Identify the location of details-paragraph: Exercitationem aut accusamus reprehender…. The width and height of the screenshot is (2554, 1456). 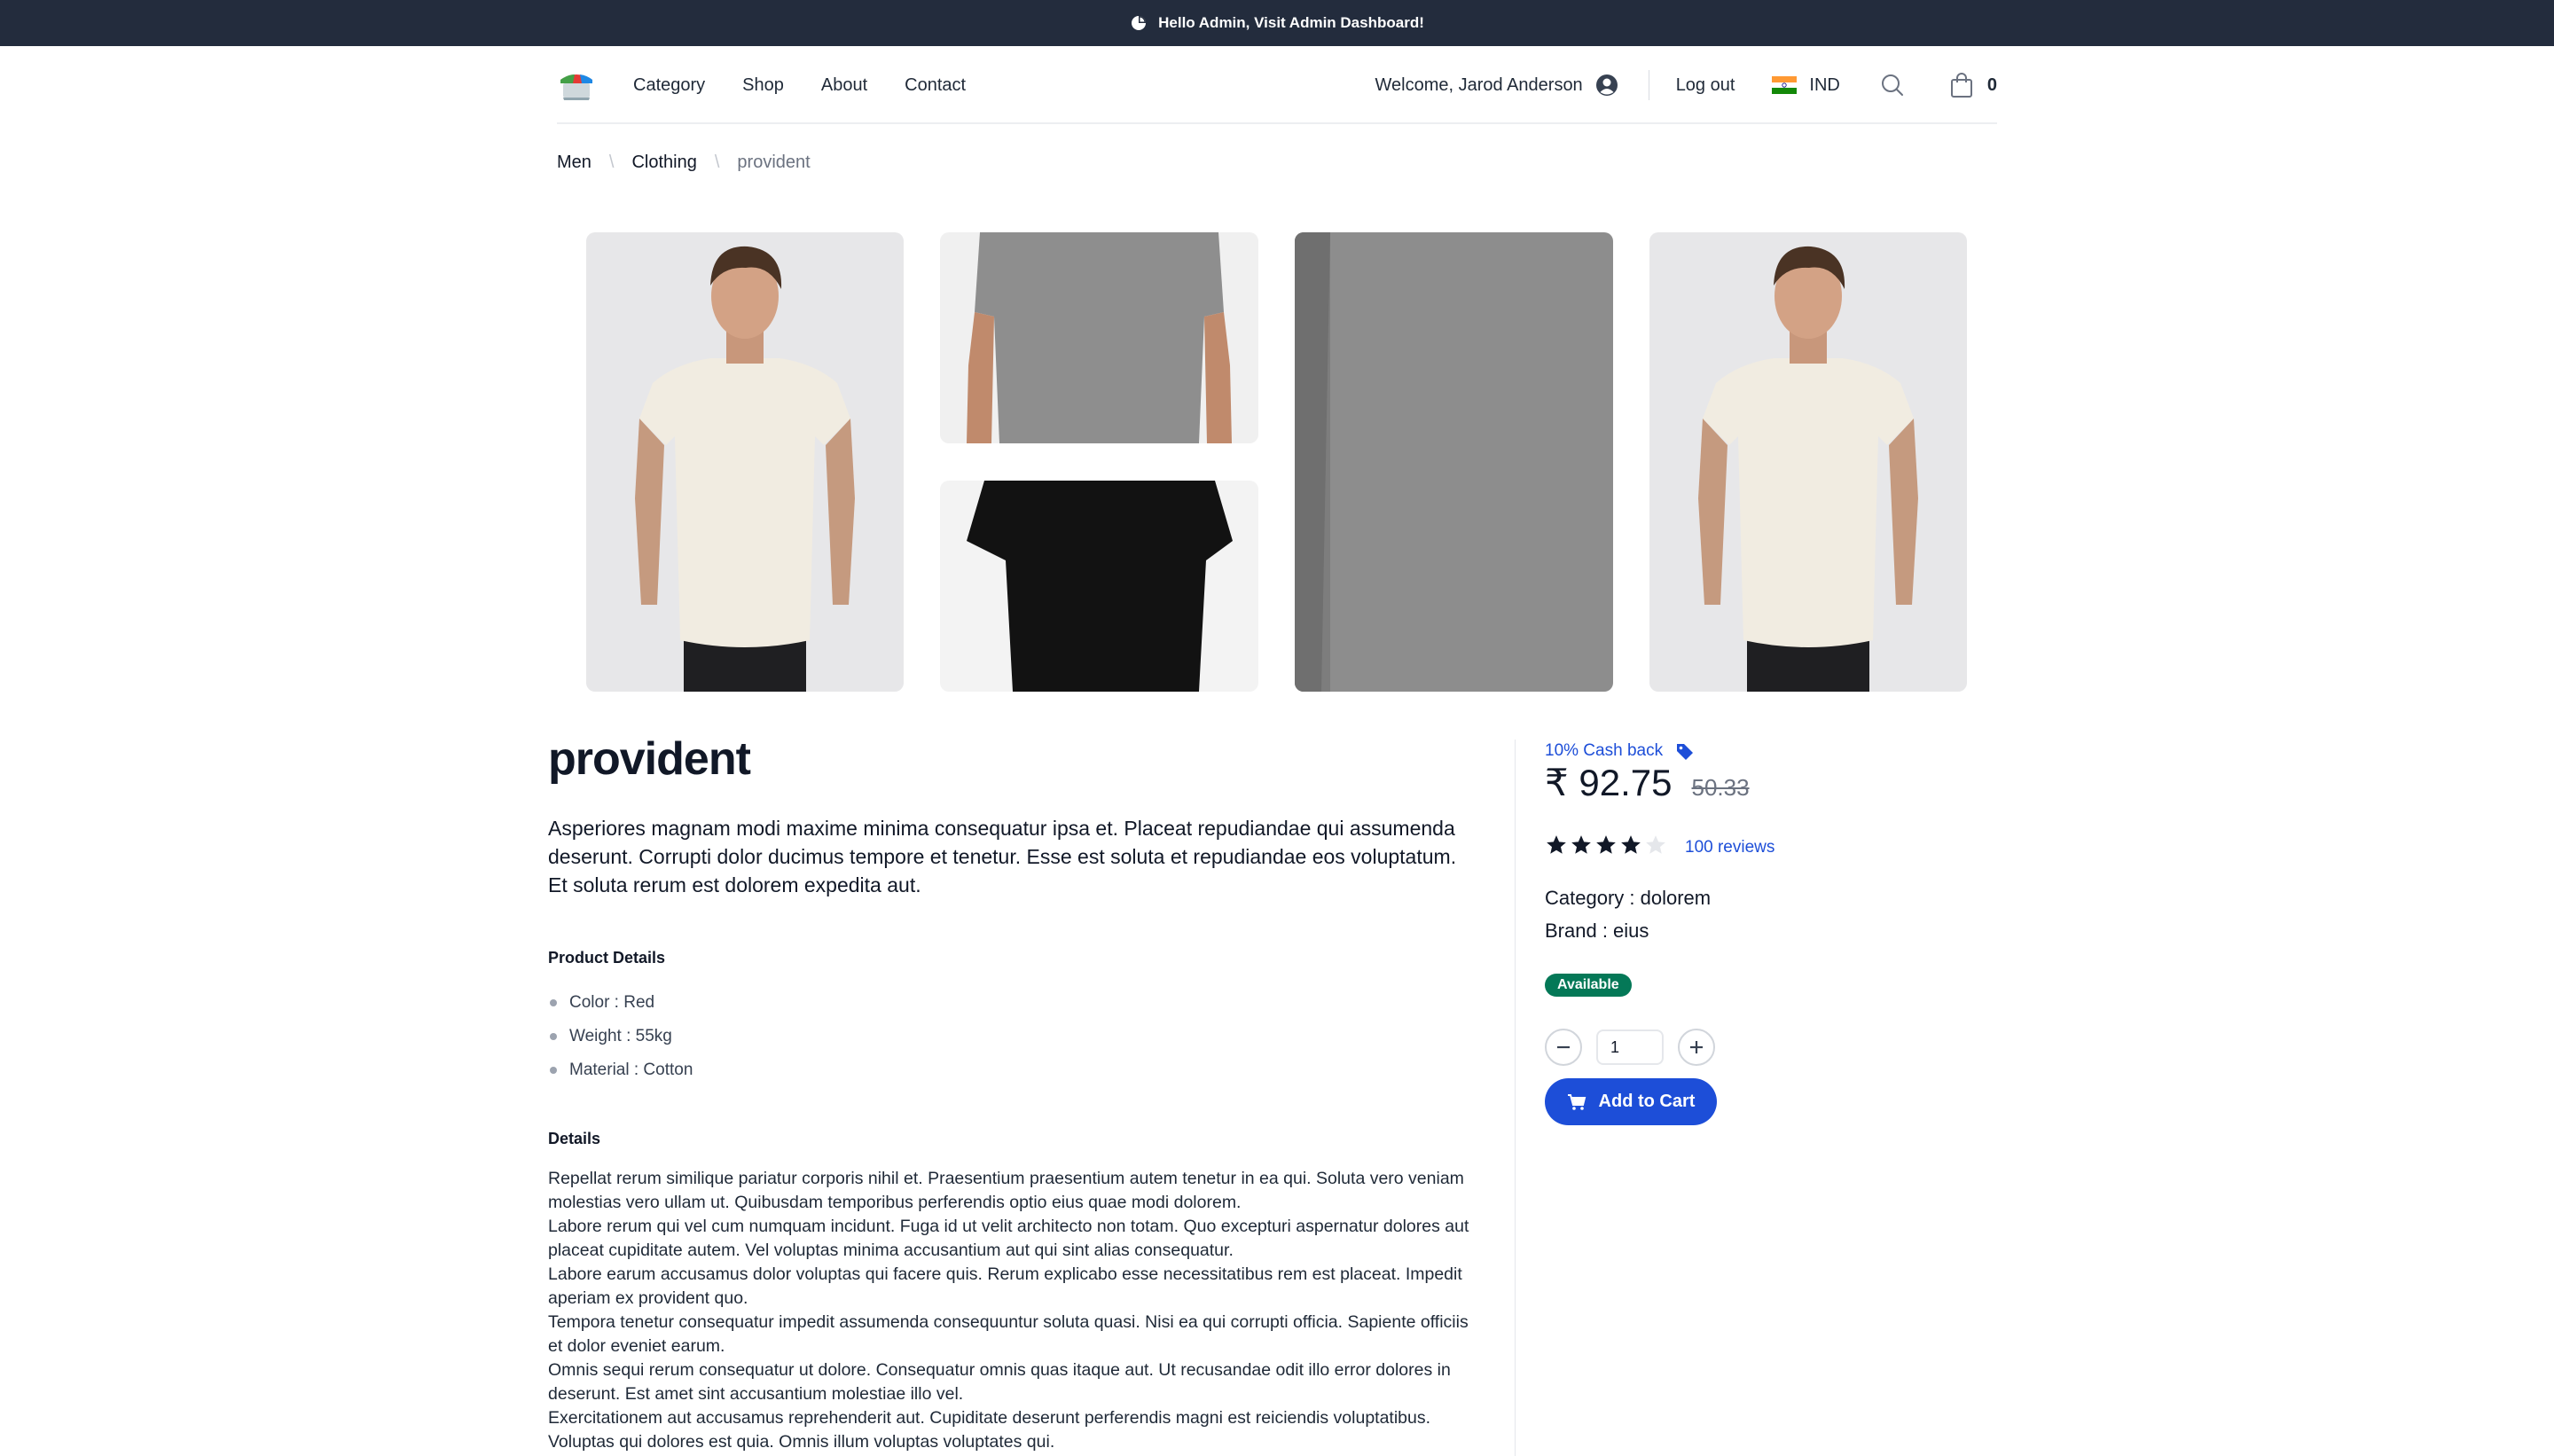
(989, 1430).